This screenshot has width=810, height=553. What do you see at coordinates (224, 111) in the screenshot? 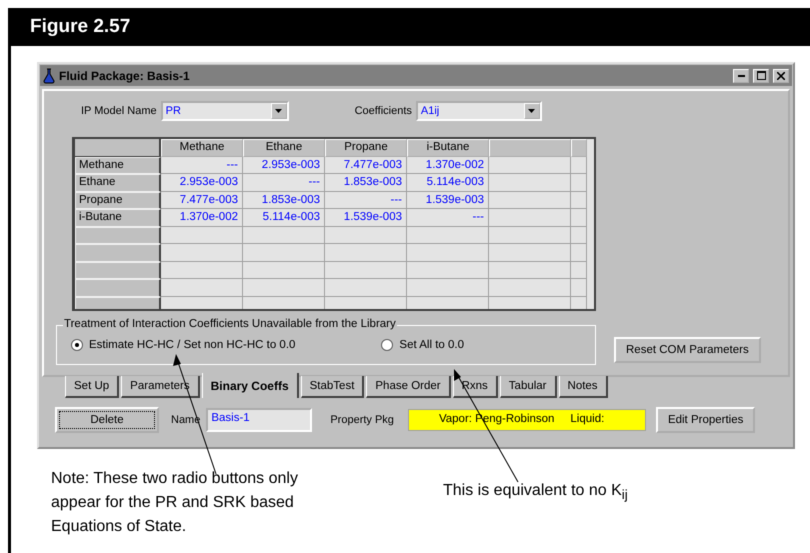
I see `ip-model-dropdown: PR` at bounding box center [224, 111].